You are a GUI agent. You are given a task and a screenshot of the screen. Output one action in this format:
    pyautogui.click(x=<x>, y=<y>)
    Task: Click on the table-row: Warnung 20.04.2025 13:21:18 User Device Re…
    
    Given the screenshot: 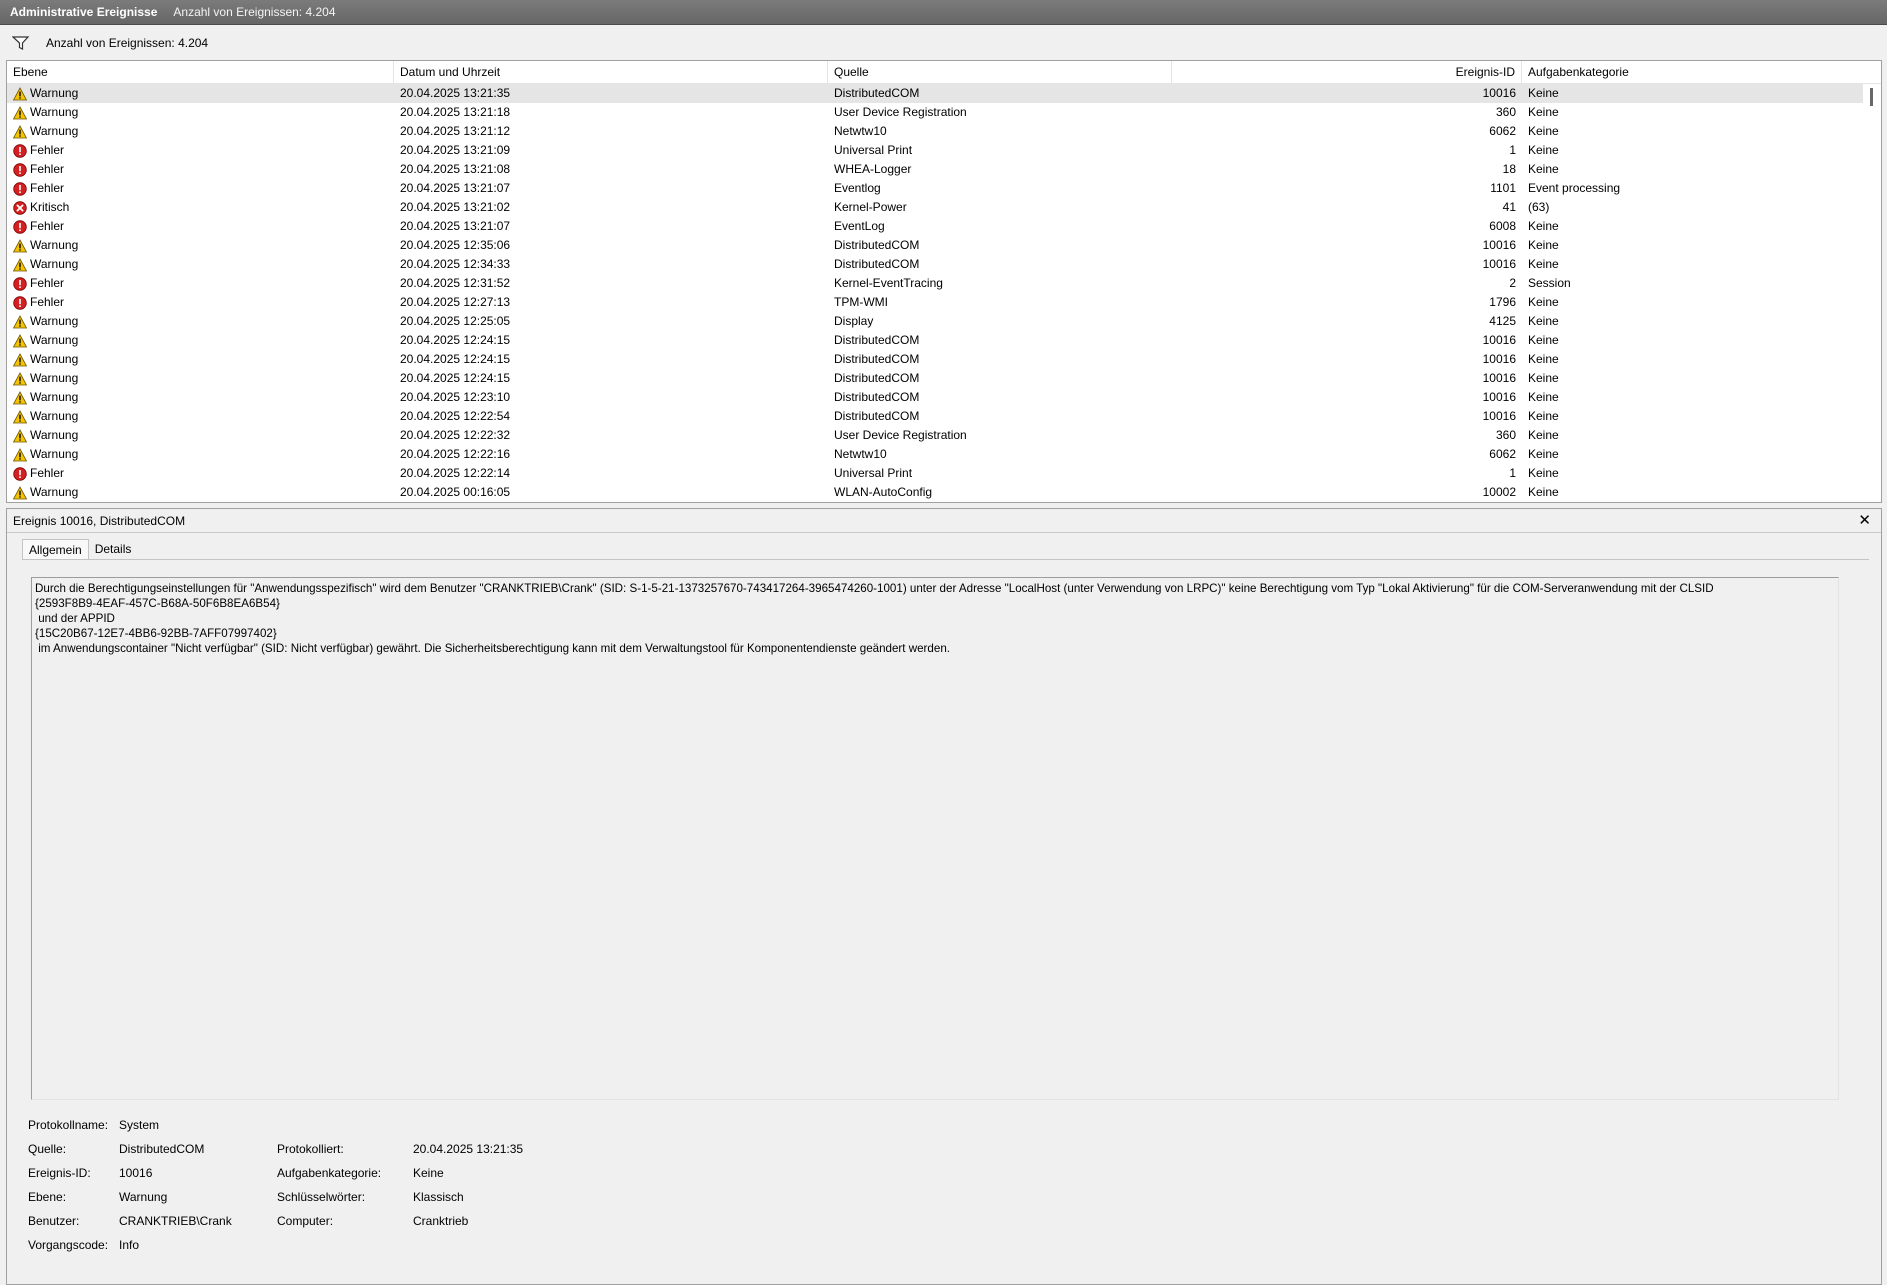 What is the action you would take?
    pyautogui.click(x=944, y=112)
    